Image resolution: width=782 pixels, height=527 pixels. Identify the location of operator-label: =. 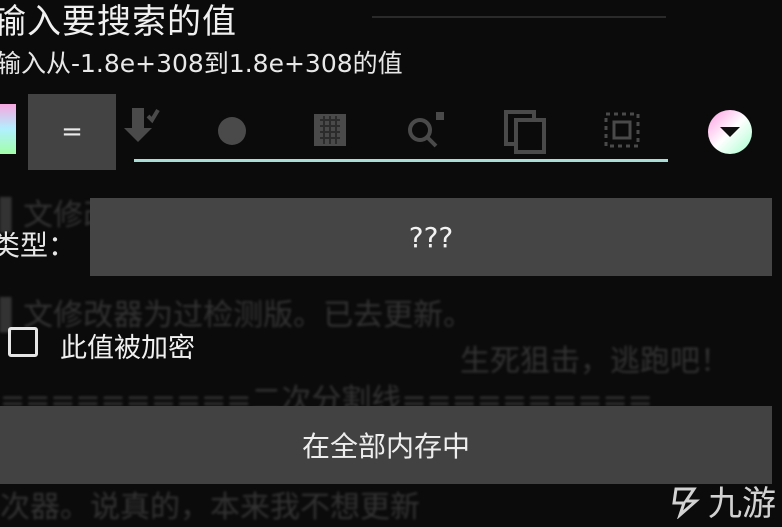
(72, 132).